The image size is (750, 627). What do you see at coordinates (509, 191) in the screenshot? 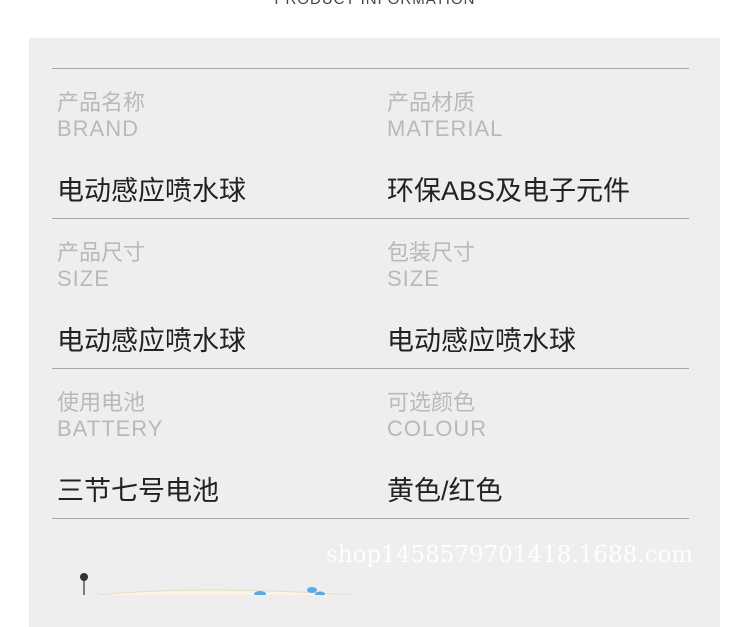
I see `material-value: 环保ABS及电子元件` at bounding box center [509, 191].